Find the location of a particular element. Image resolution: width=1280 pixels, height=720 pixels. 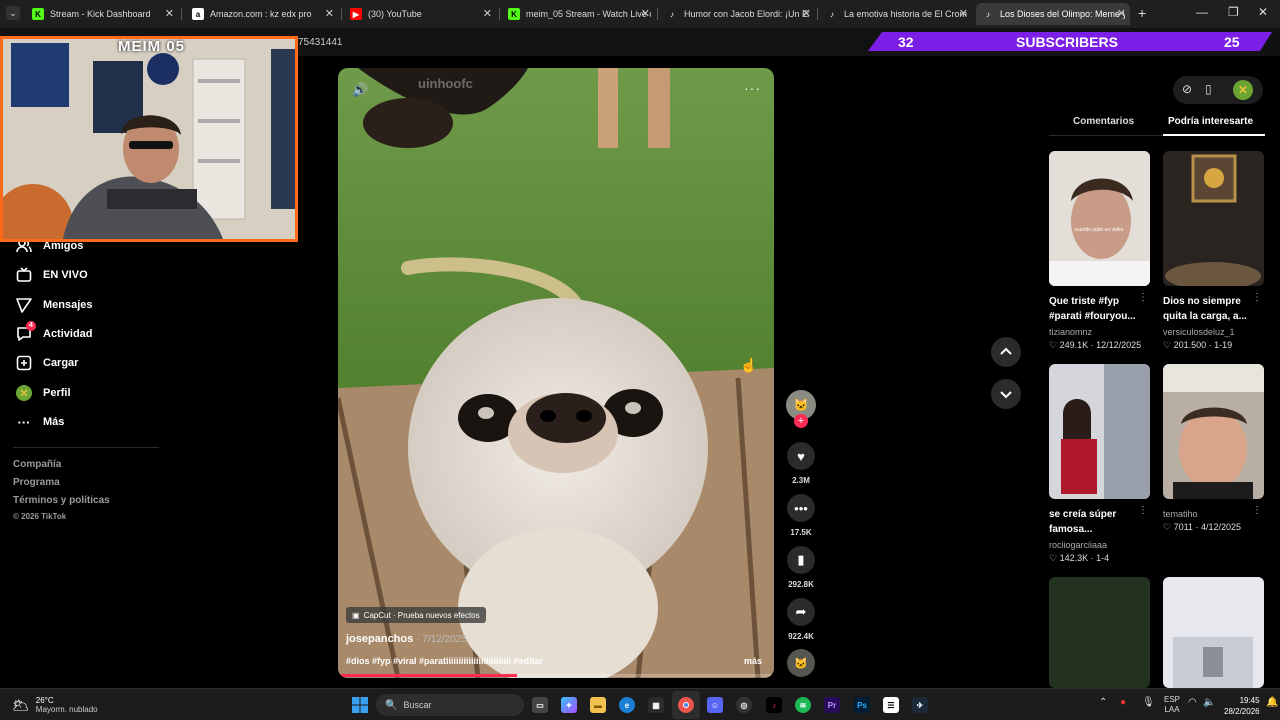

tray-chevron-icon: ⌃ is located at coordinates (1103, 702).